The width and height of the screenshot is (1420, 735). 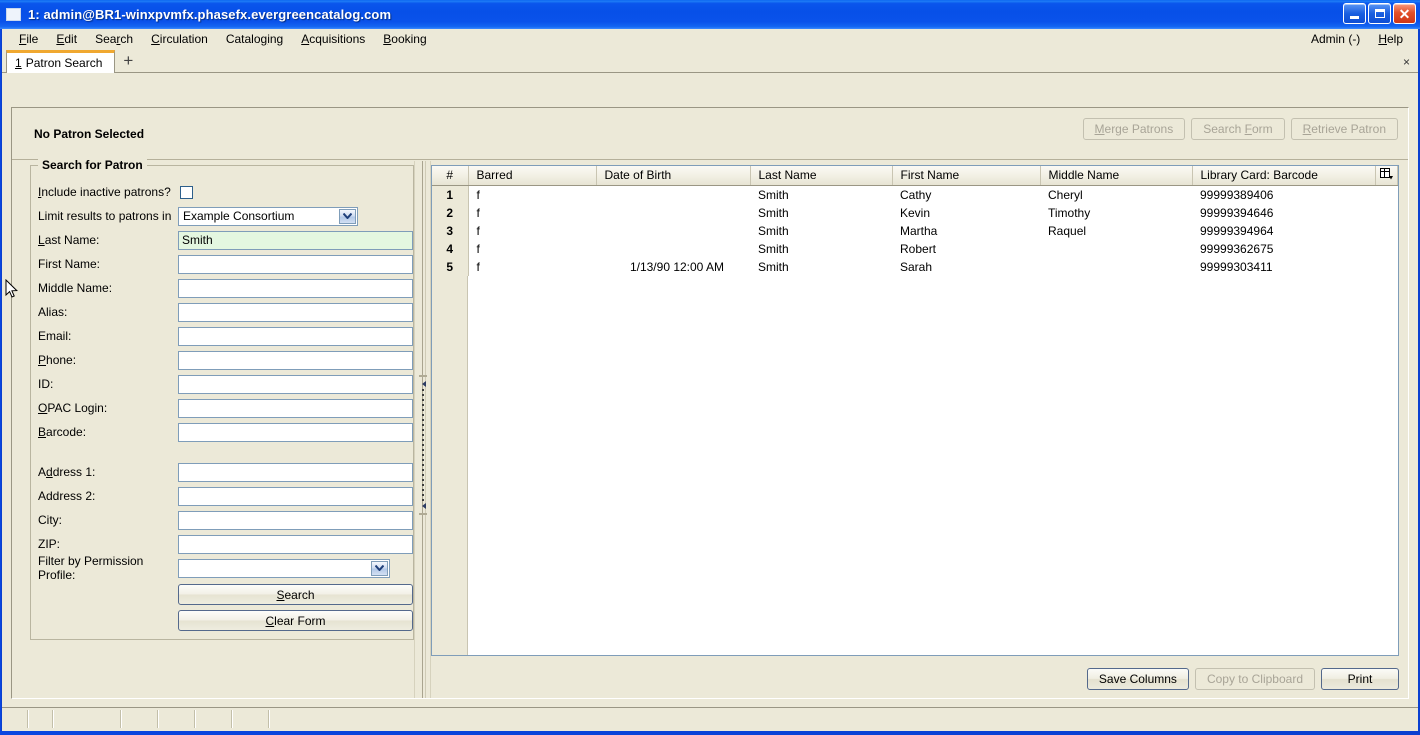 I want to click on menu-acquisitions: Acquisitions, so click(x=333, y=39).